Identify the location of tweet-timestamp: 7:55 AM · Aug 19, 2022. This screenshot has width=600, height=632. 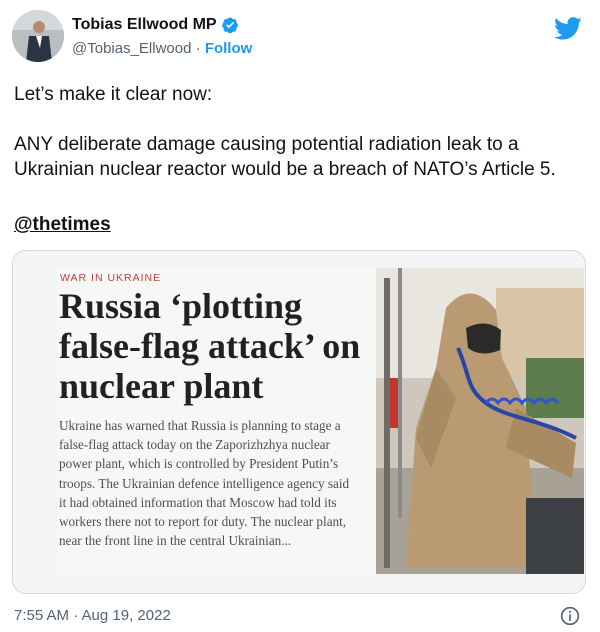
(92, 615).